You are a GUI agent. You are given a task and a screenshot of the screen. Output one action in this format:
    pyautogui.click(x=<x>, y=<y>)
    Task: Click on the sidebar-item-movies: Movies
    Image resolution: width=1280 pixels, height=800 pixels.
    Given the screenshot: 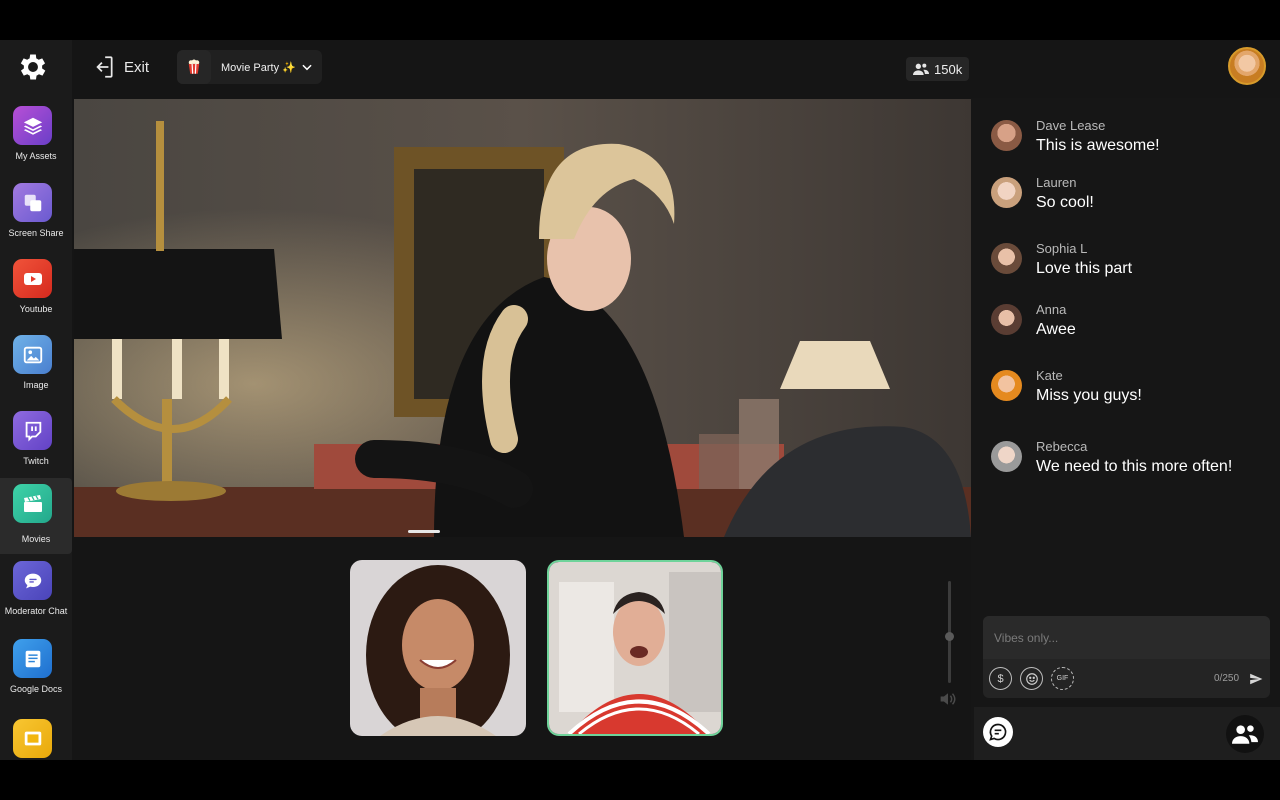 What is the action you would take?
    pyautogui.click(x=36, y=516)
    